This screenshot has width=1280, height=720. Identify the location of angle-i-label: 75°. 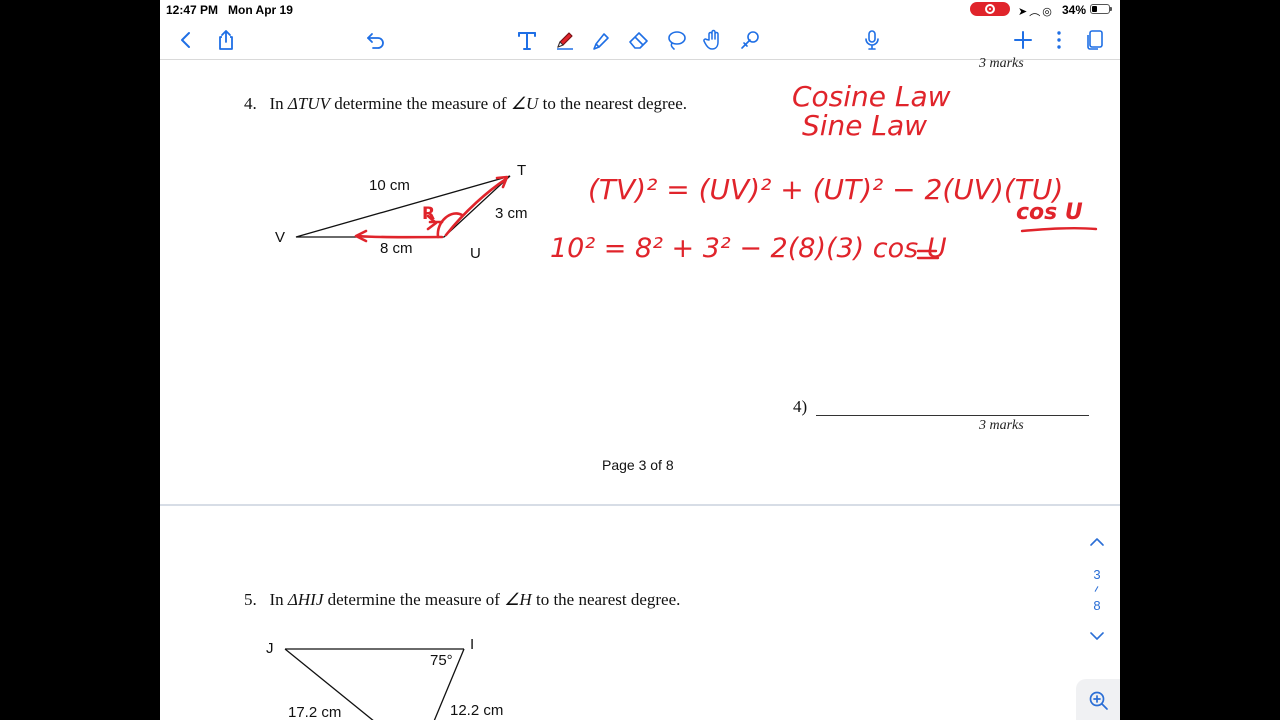
(441, 660).